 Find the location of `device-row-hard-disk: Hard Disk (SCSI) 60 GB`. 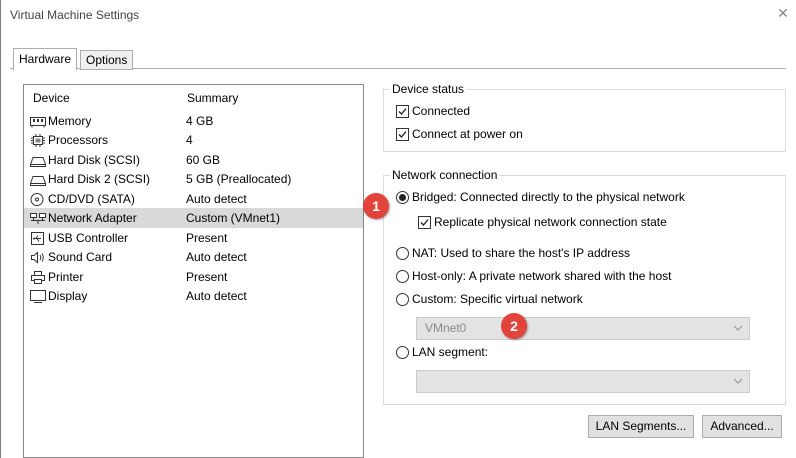

device-row-hard-disk: Hard Disk (SCSI) 60 GB is located at coordinates (193, 160).